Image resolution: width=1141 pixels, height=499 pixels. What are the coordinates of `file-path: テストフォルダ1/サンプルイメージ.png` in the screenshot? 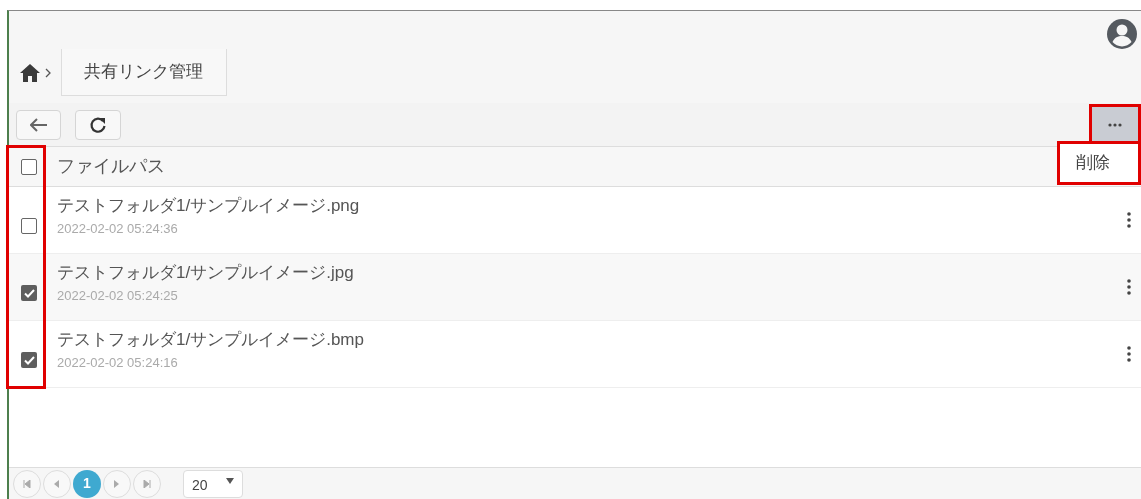 It's located at (209, 206).